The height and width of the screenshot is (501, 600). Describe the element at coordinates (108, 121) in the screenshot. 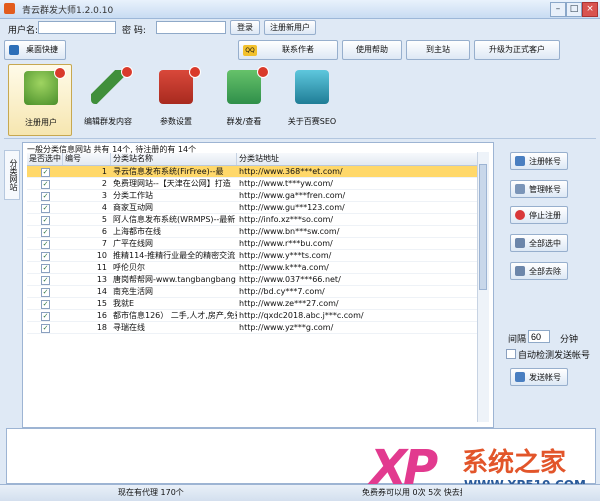

I see `tool-label: 编辑群发内容` at that location.